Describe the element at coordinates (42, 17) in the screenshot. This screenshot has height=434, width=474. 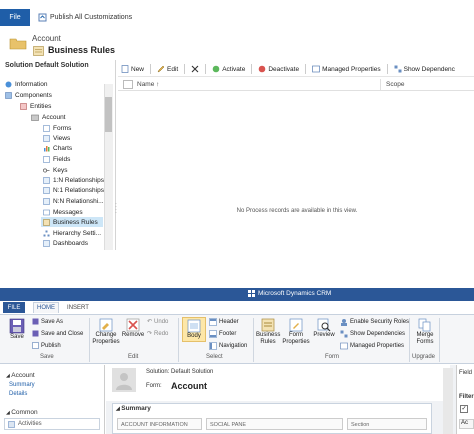
I see `publish-icon` at that location.